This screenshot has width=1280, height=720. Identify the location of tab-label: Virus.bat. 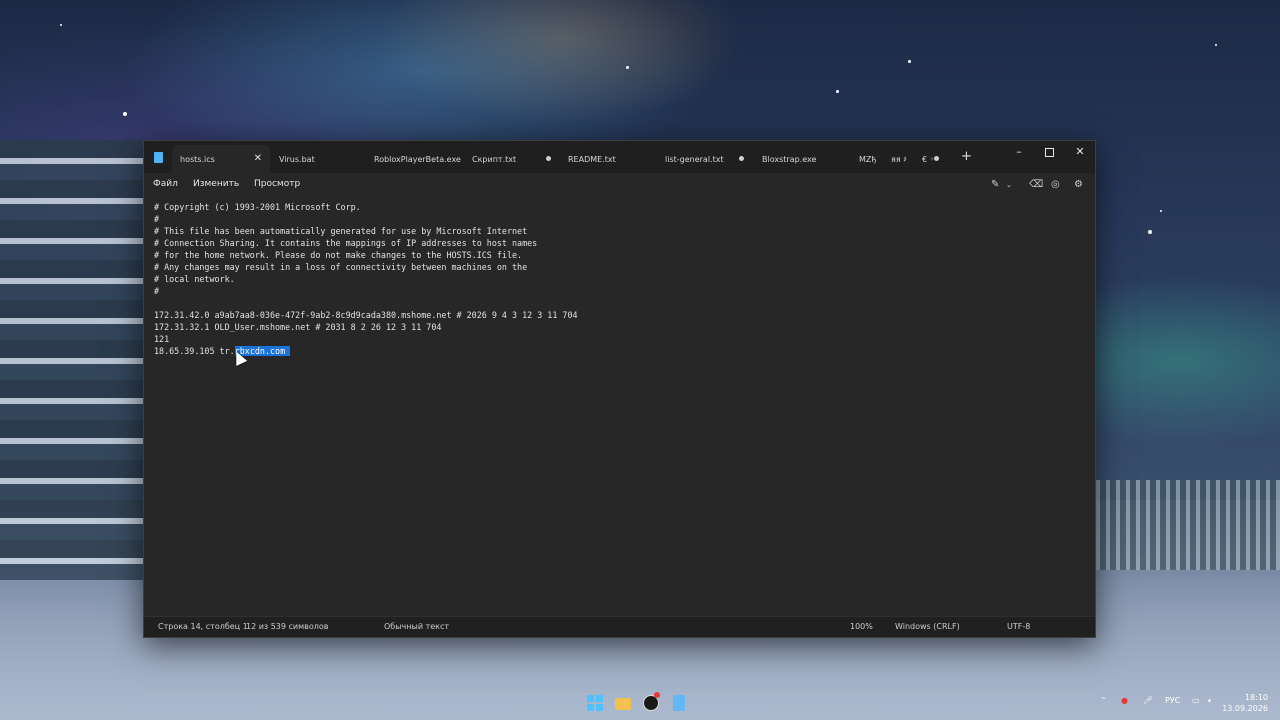
(297, 159).